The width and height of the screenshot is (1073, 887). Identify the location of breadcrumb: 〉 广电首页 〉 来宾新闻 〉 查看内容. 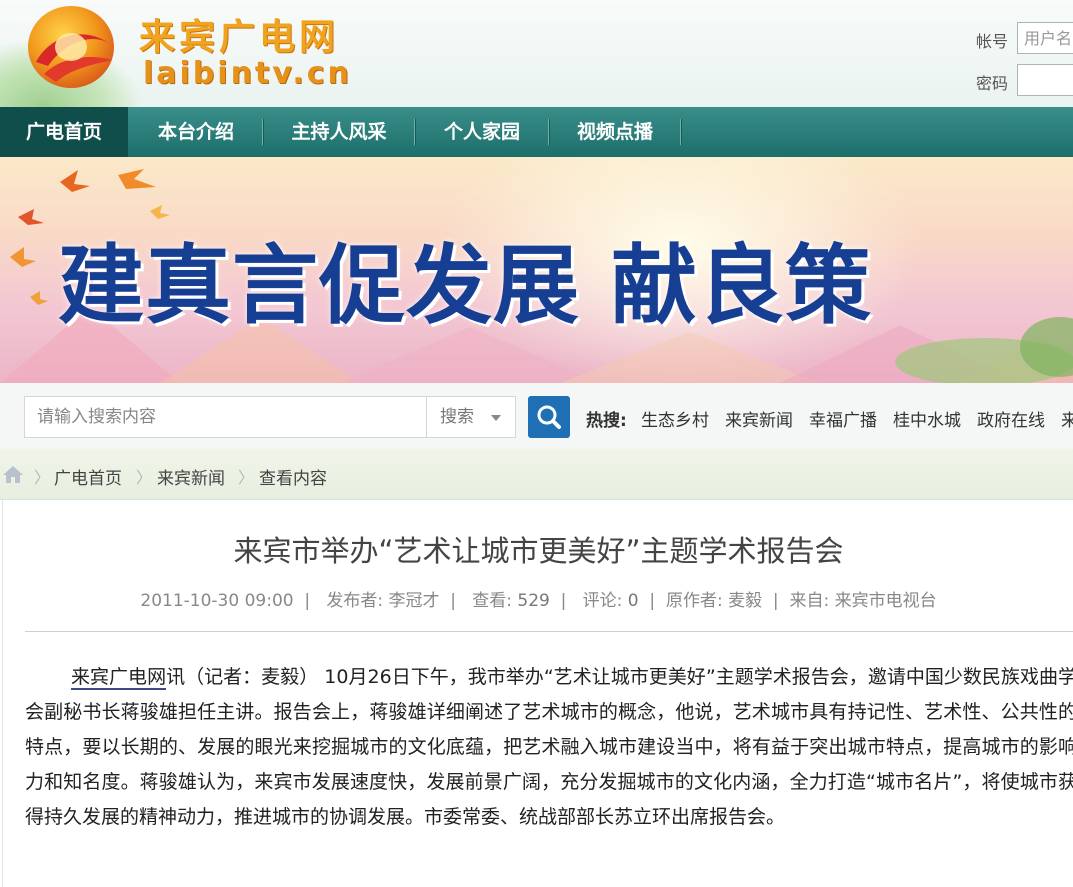
(536, 474).